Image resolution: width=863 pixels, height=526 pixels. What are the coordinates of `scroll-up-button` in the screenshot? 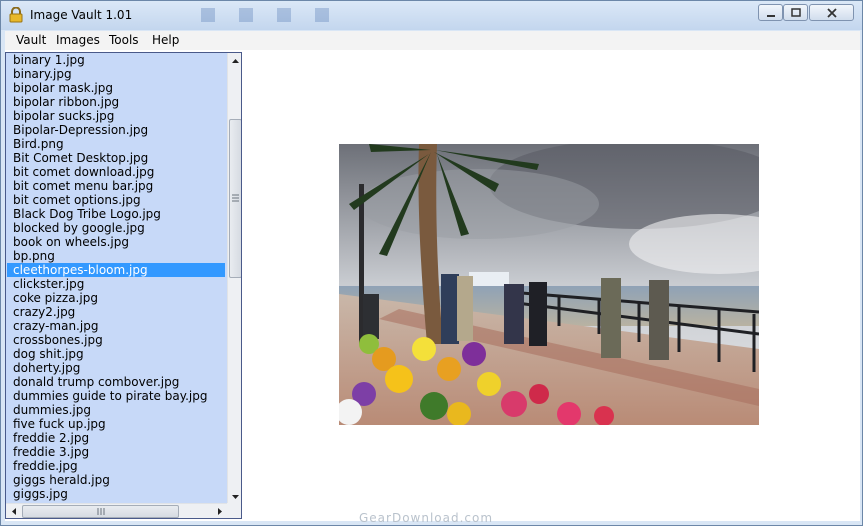 It's located at (234, 60).